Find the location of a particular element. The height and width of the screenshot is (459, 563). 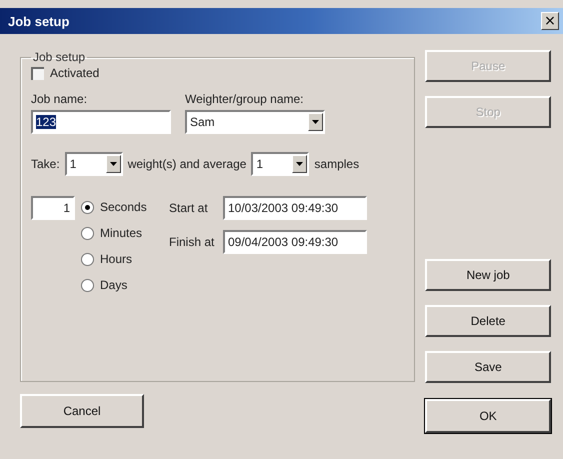

field-label: samples is located at coordinates (337, 164).